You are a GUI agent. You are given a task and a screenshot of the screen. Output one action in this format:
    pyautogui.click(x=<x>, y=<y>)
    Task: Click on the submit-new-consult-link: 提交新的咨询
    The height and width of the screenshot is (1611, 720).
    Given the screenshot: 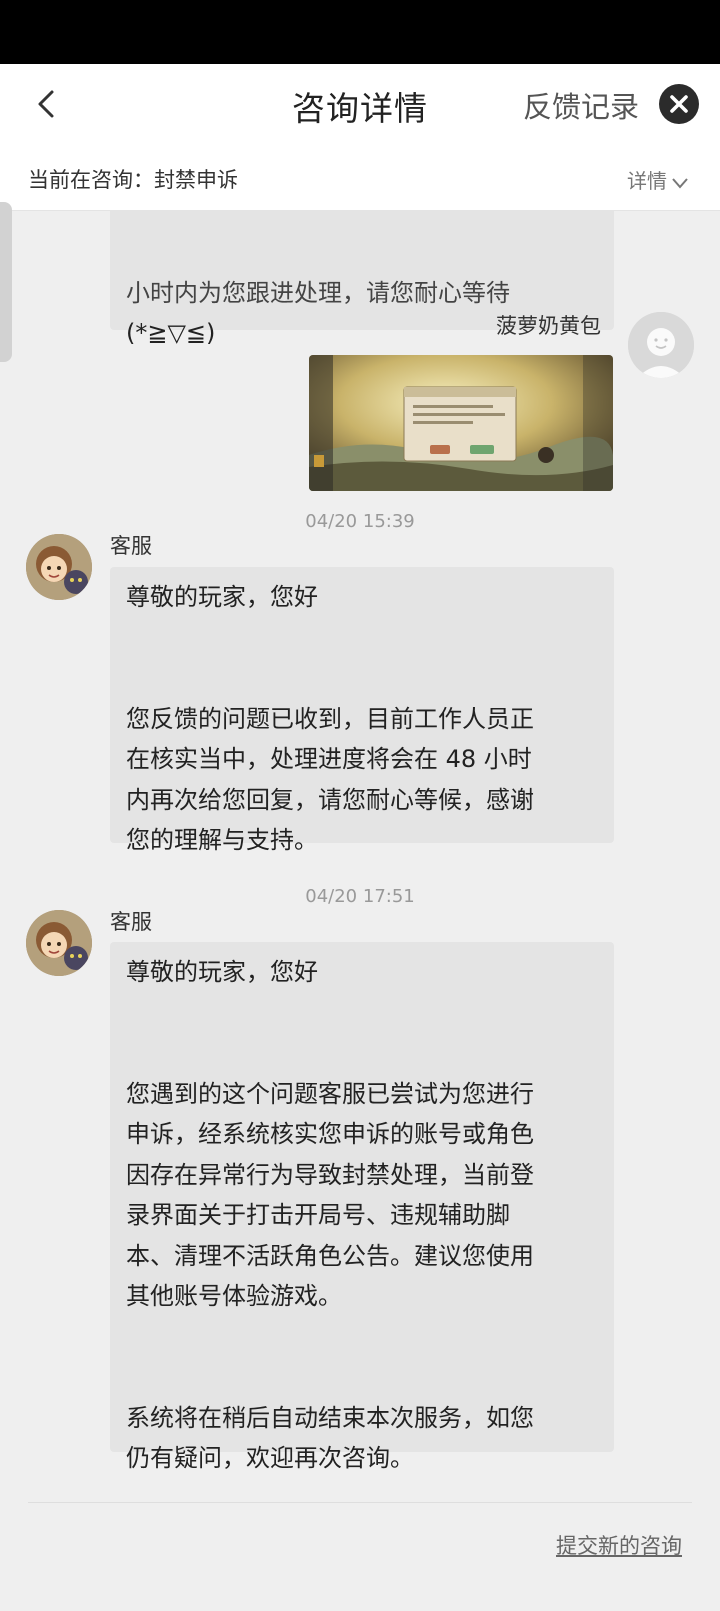 What is the action you would take?
    pyautogui.click(x=619, y=1545)
    